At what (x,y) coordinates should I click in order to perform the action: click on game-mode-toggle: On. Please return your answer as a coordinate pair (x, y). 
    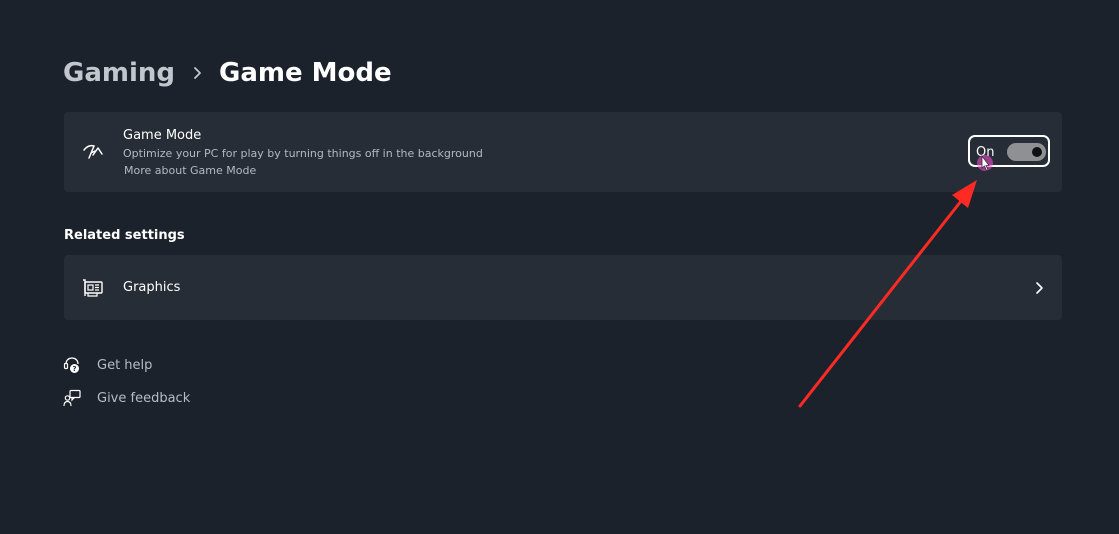
    Looking at the image, I should click on (1009, 151).